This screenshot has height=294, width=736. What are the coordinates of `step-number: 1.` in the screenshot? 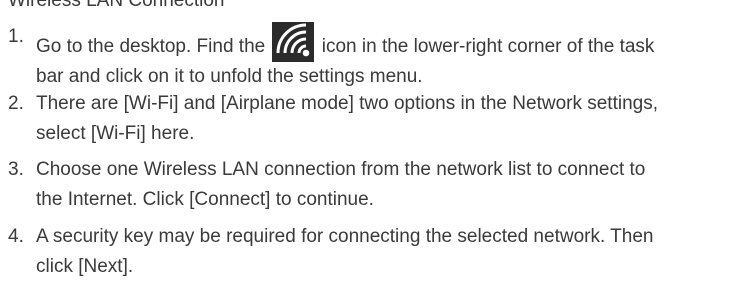 It's located at (16, 36).